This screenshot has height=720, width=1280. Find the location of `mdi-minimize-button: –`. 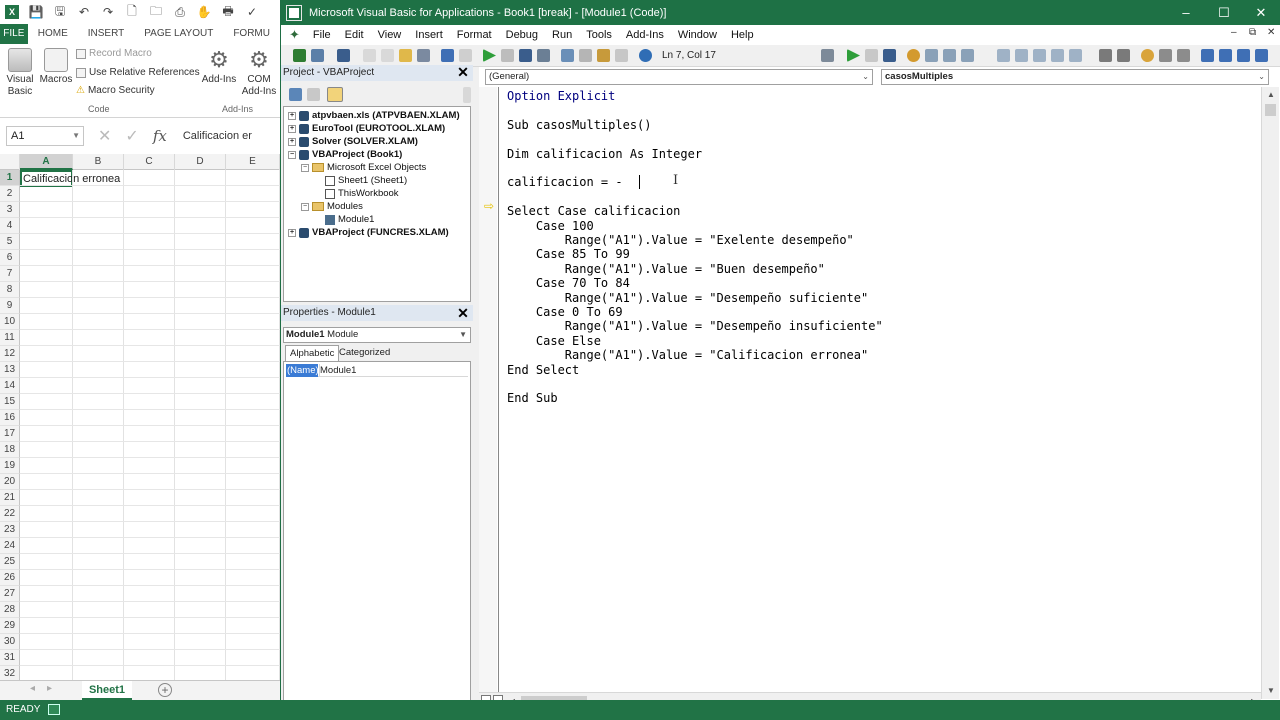

mdi-minimize-button: – is located at coordinates (1234, 32).